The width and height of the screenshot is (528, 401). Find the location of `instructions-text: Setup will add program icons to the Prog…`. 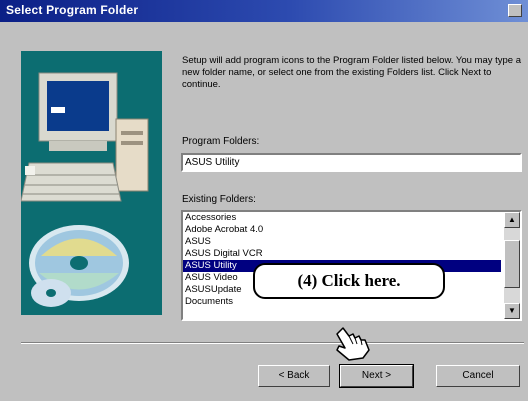

instructions-text: Setup will add program icons to the Prog… is located at coordinates (352, 72).